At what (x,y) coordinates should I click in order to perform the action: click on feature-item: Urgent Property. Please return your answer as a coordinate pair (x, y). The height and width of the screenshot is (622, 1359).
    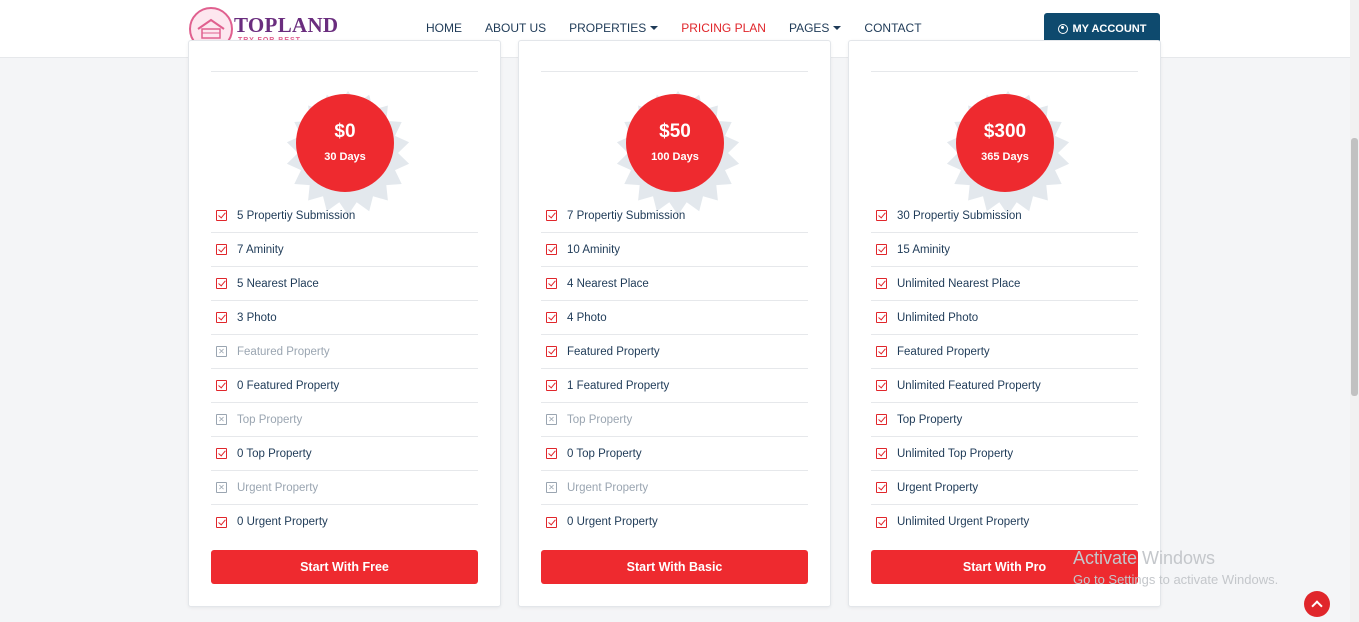
    Looking at the image, I should click on (1004, 488).